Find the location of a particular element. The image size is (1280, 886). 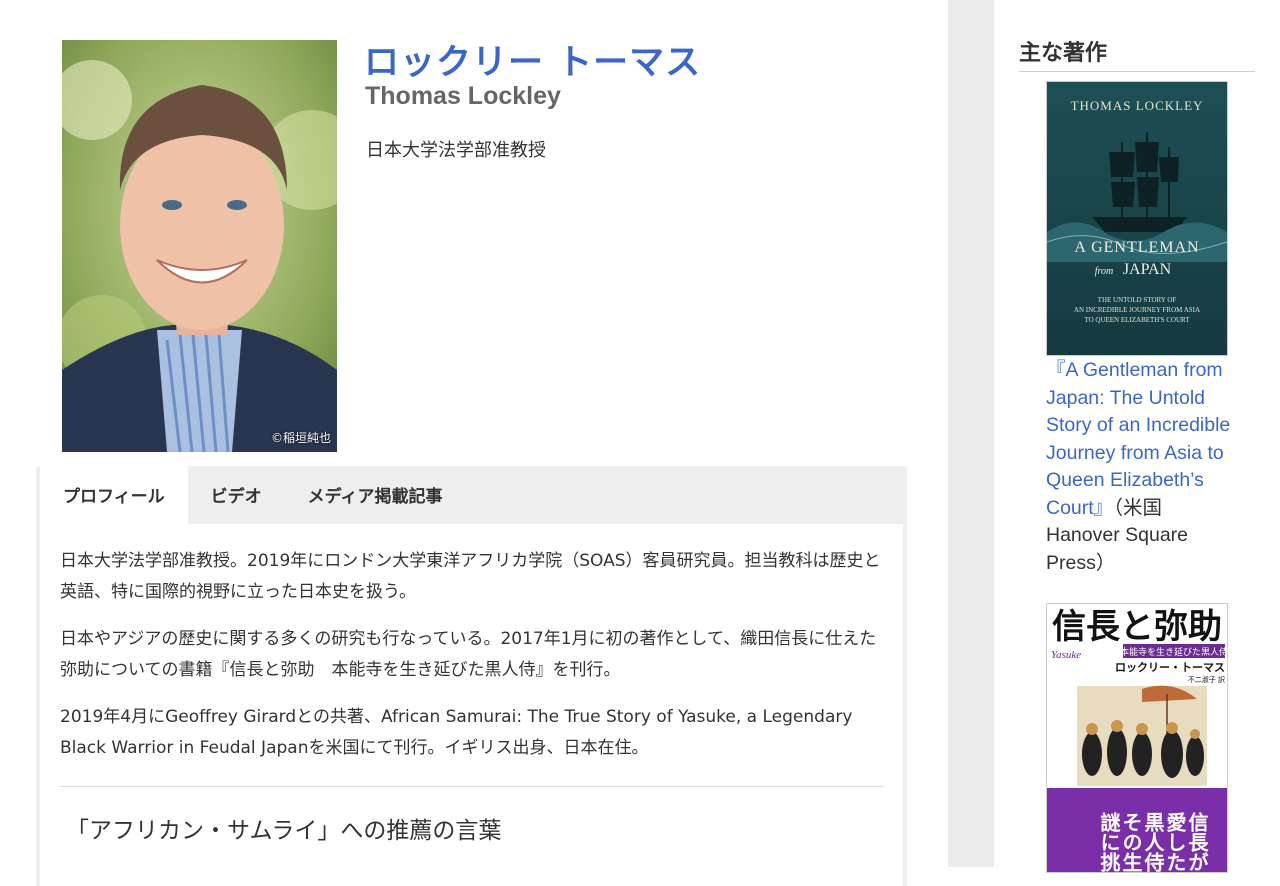

page-gutter is located at coordinates (971, 433).